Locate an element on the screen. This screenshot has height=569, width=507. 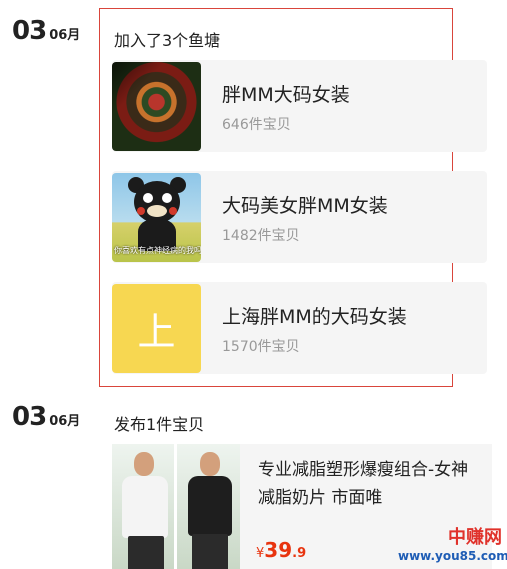
pond-thumbnail: 上 is located at coordinates (156, 328).